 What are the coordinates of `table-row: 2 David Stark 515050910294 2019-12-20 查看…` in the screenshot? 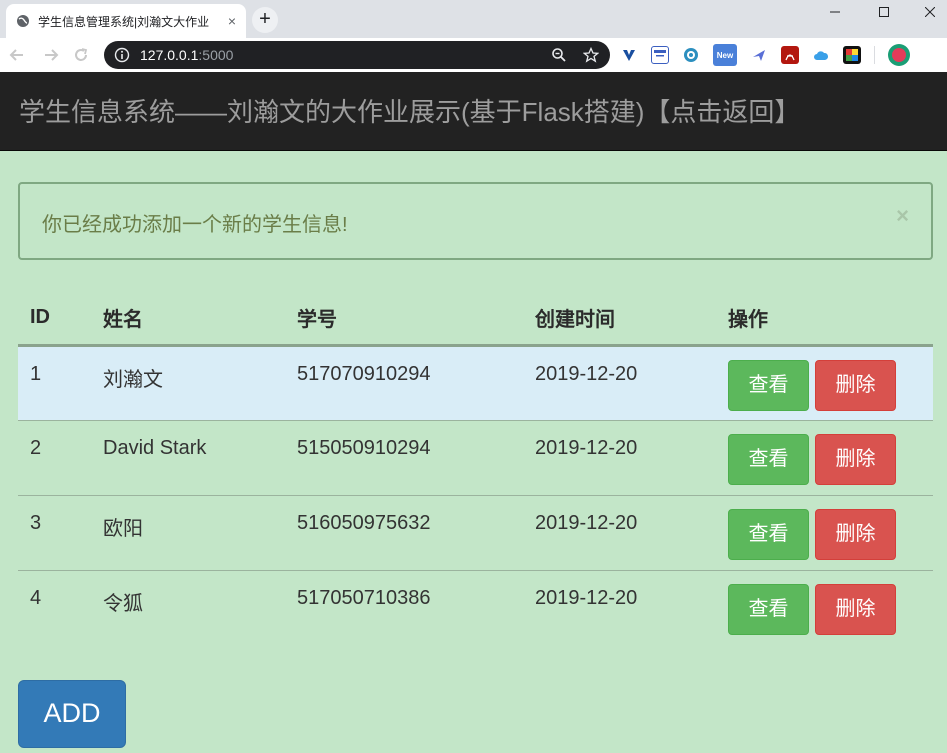 It's located at (475, 458).